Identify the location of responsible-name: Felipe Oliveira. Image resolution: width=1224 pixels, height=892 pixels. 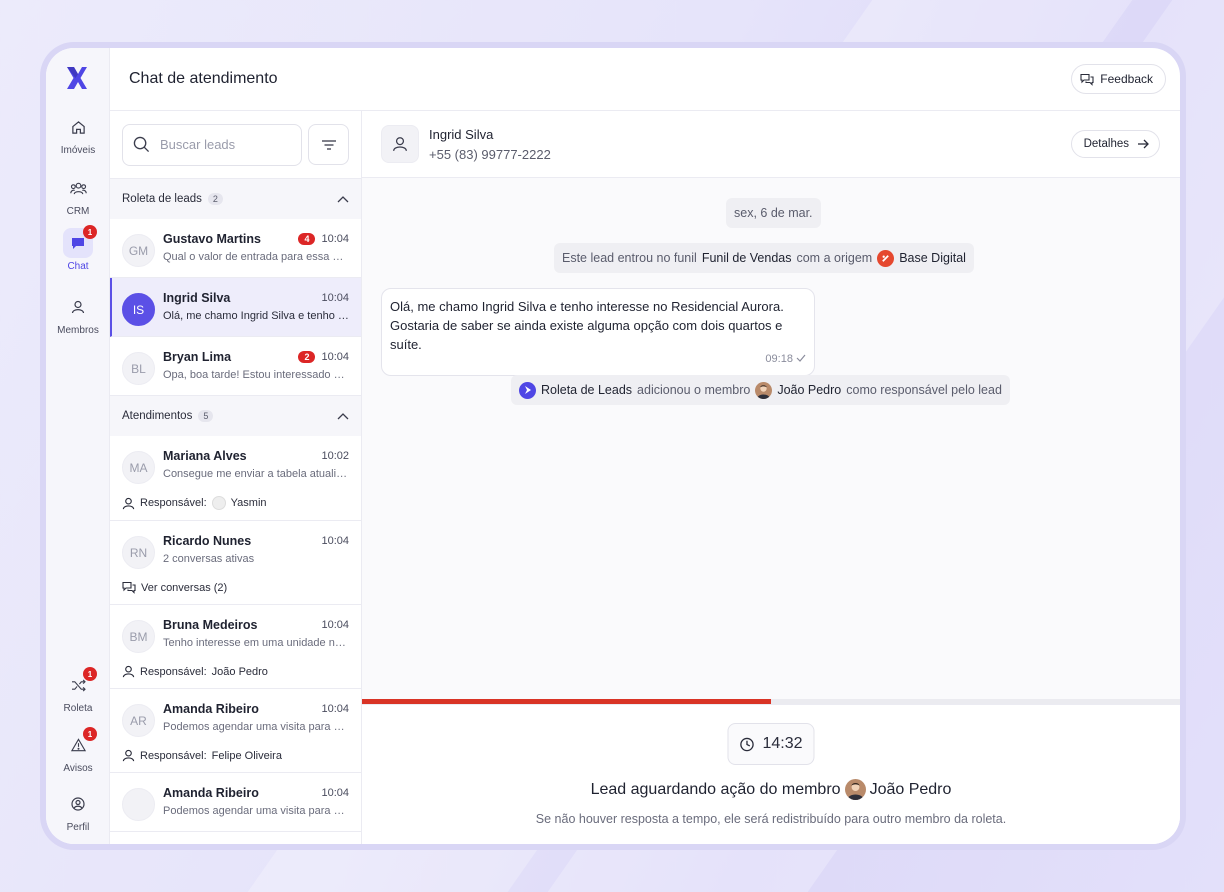
(246, 755).